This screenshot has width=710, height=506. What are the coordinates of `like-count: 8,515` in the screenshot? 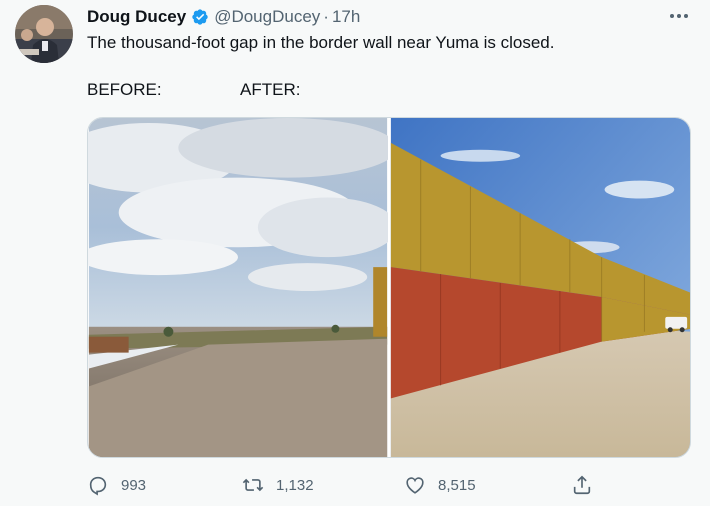 It's located at (457, 485).